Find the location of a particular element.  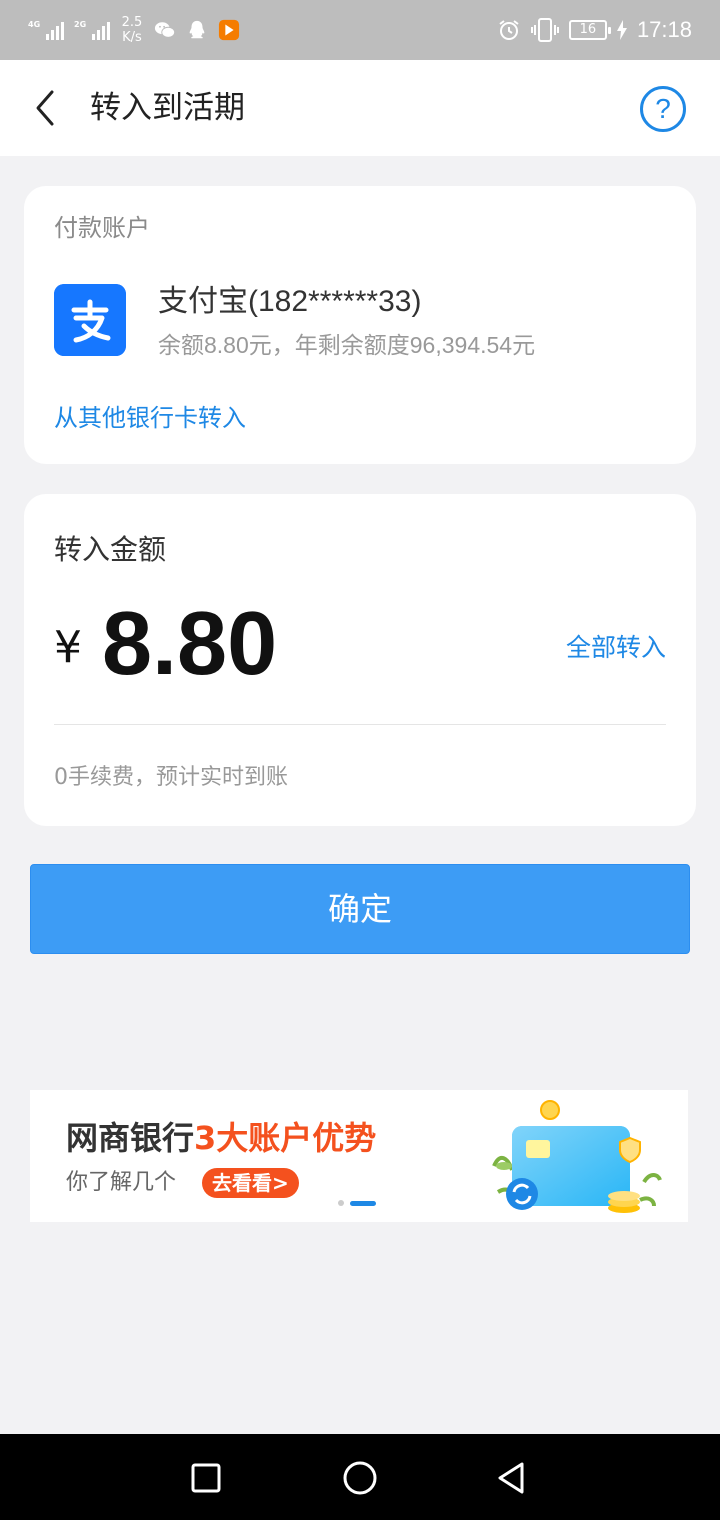

vibrate-icon is located at coordinates (544, 30).